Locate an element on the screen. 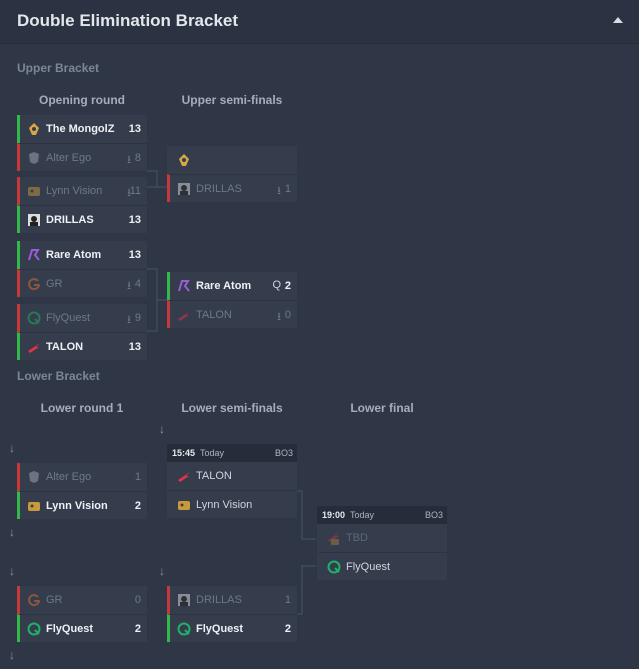 The height and width of the screenshot is (669, 639). team-row: The MongolZ 13 is located at coordinates (82, 129).